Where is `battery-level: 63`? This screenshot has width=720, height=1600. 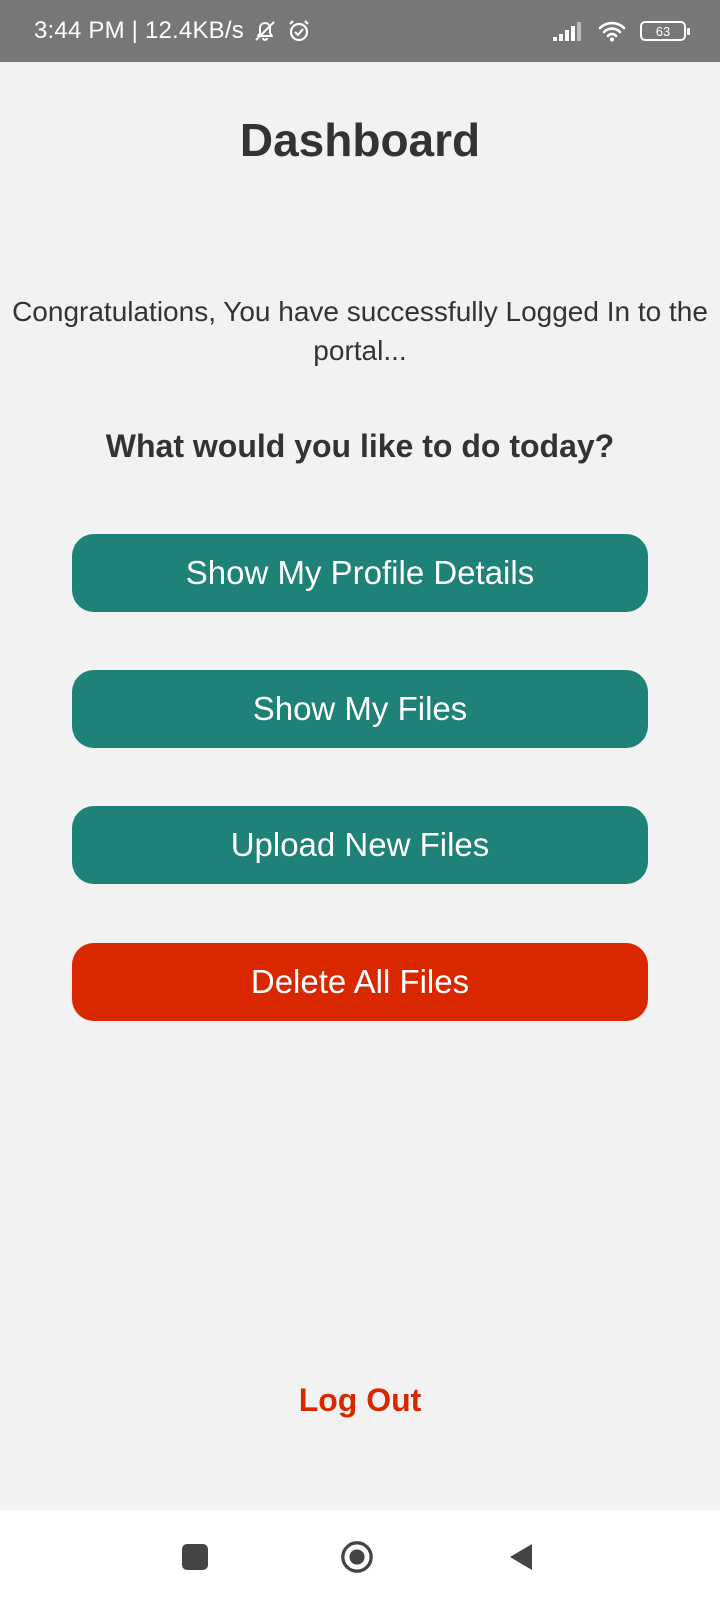 battery-level: 63 is located at coordinates (663, 31).